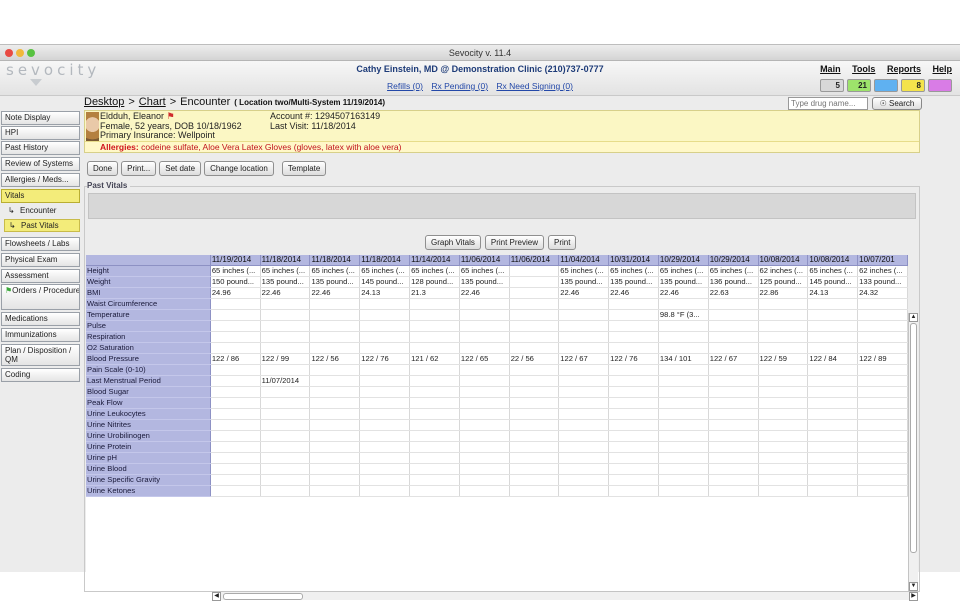 The height and width of the screenshot is (601, 960). I want to click on vital-row-label: Waist Circumference, so click(148, 304).